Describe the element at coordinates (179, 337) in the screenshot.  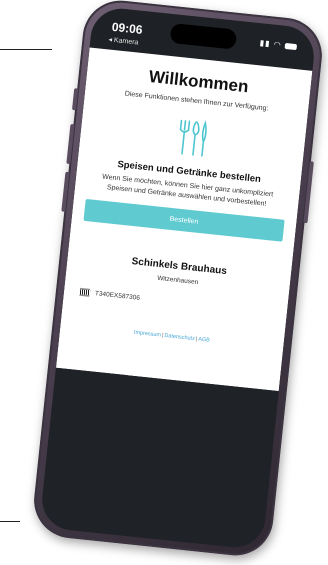
I see `datenschutz-link: Datenschutz` at that location.